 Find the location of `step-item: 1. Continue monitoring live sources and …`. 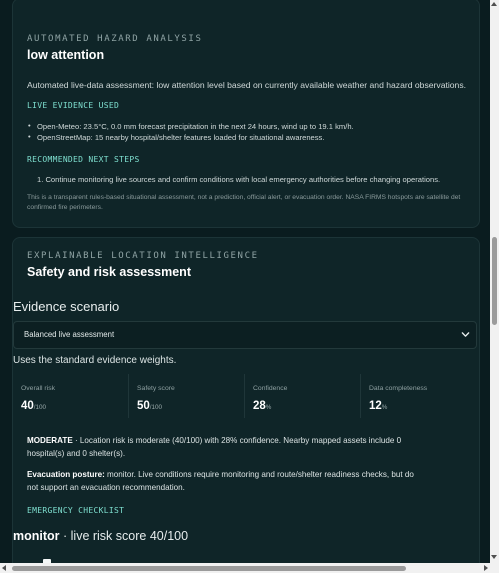

step-item: 1. Continue monitoring live sources and … is located at coordinates (239, 179).